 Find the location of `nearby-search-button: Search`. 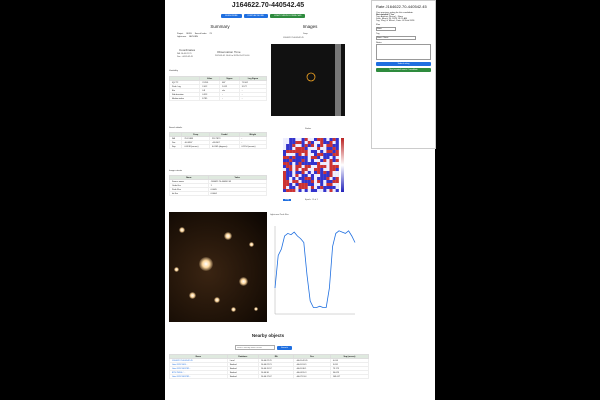

nearby-search-button: Search is located at coordinates (284, 347).